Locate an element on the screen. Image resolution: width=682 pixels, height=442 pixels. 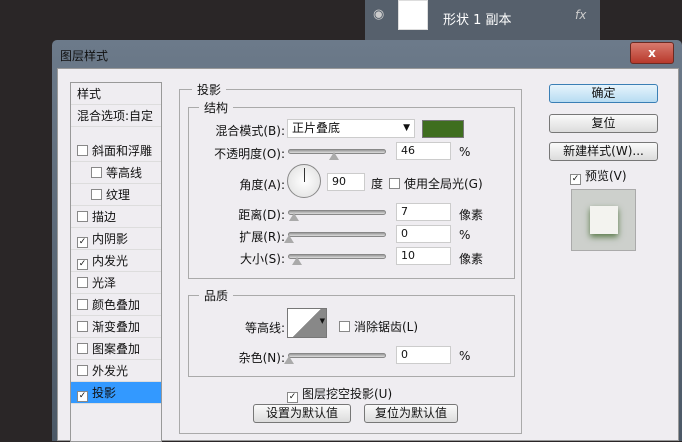
opacity-slider is located at coordinates (337, 154).